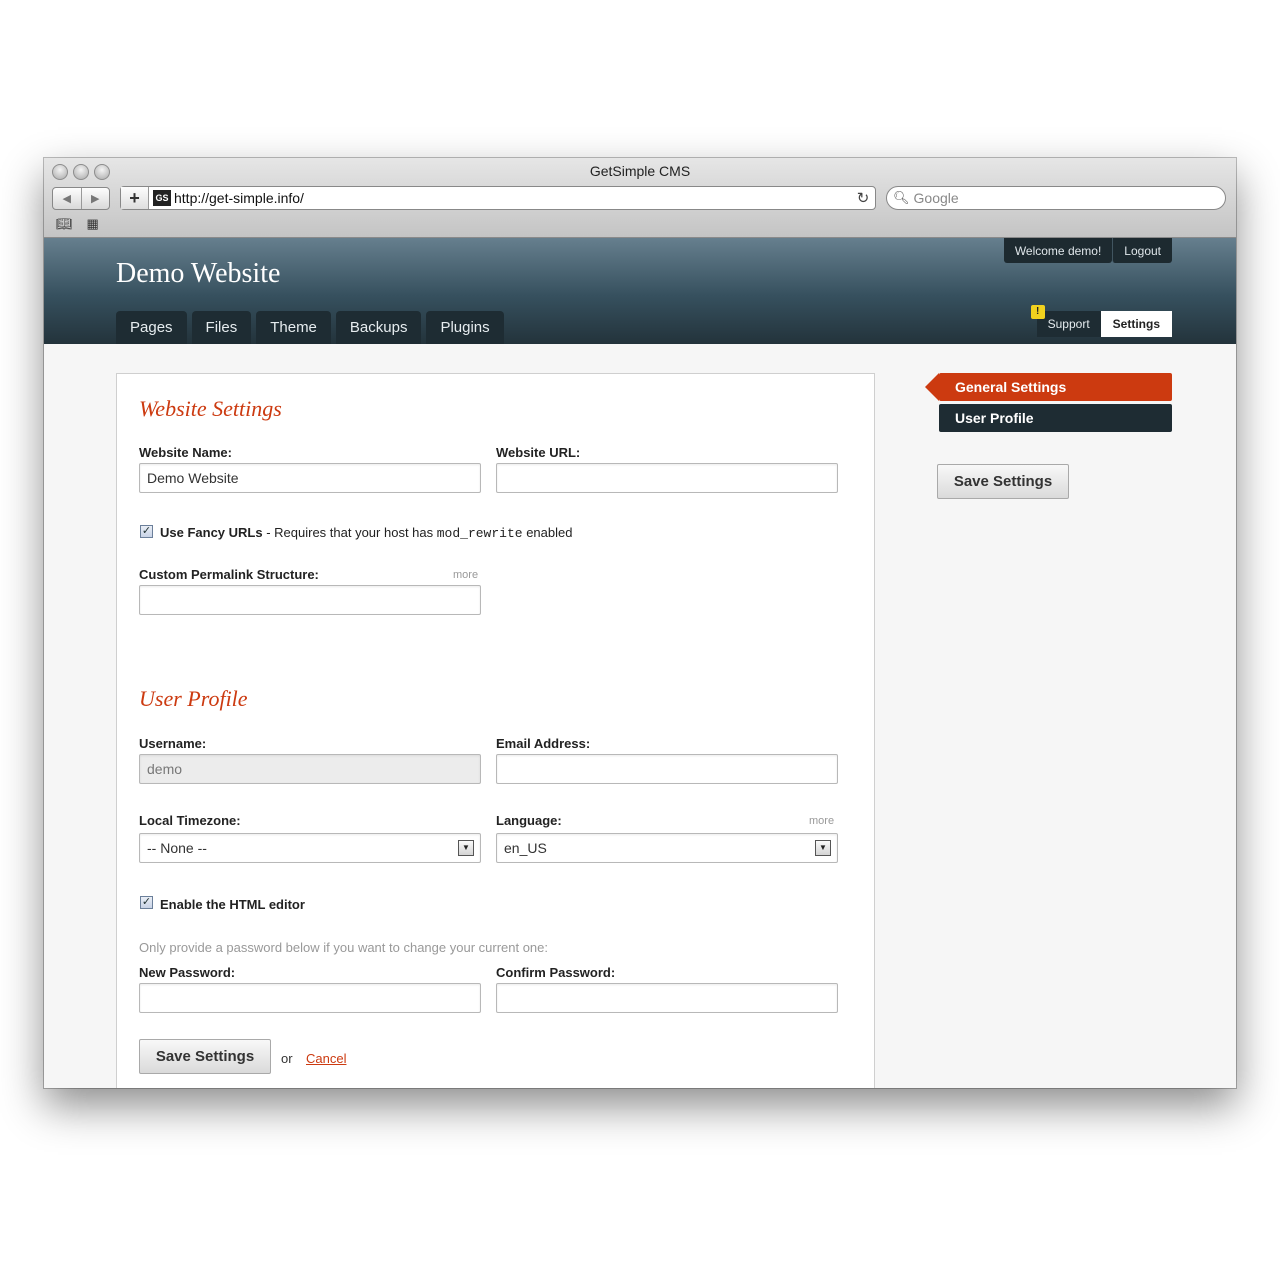  Describe the element at coordinates (187, 972) in the screenshot. I see `new-password-label: New Password:` at that location.